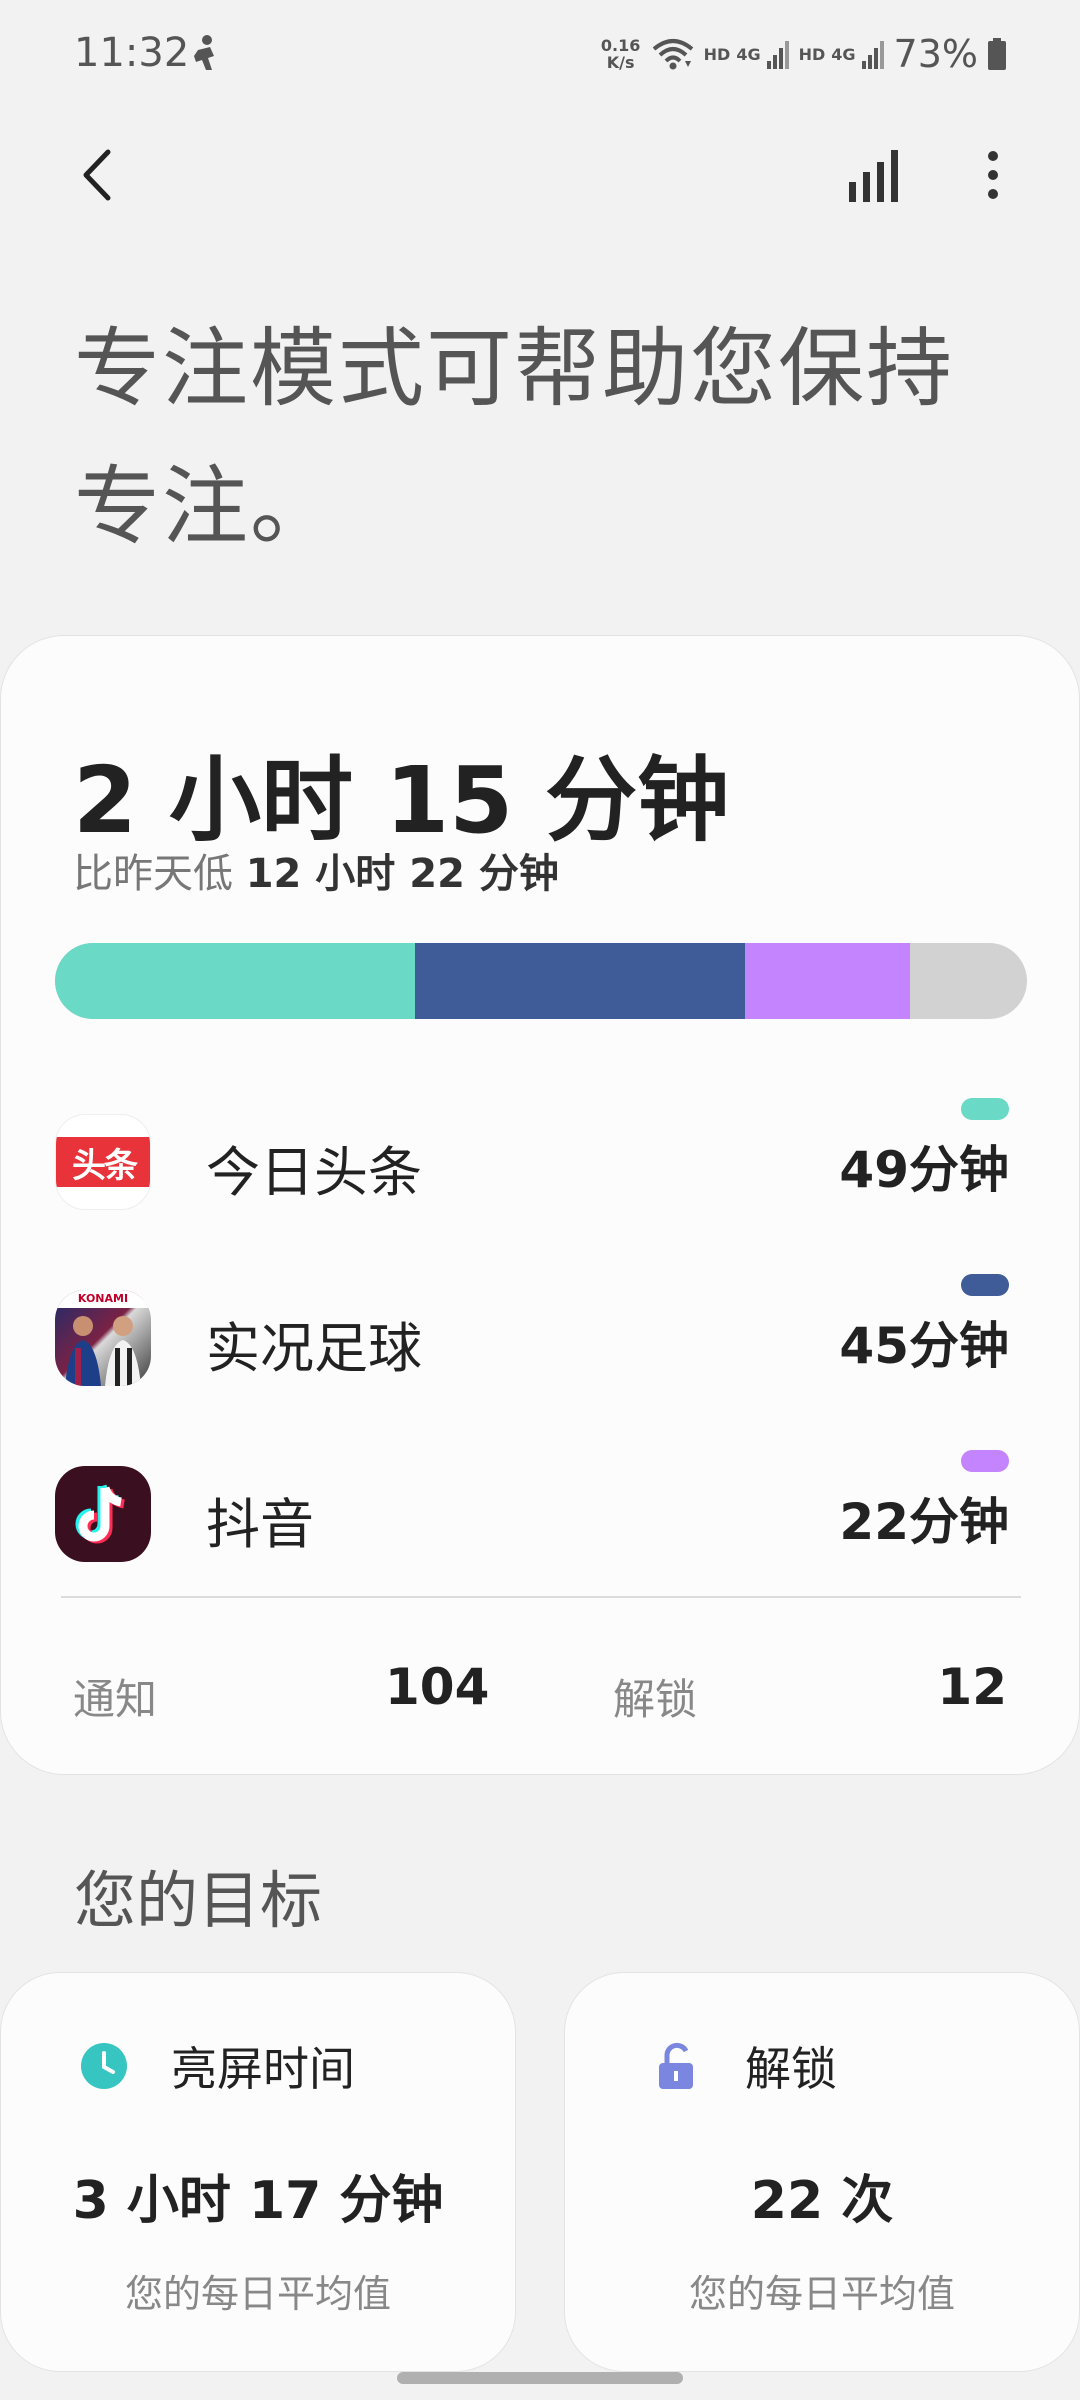 This screenshot has height=2400, width=1080. I want to click on players-graphic, so click(103, 1351).